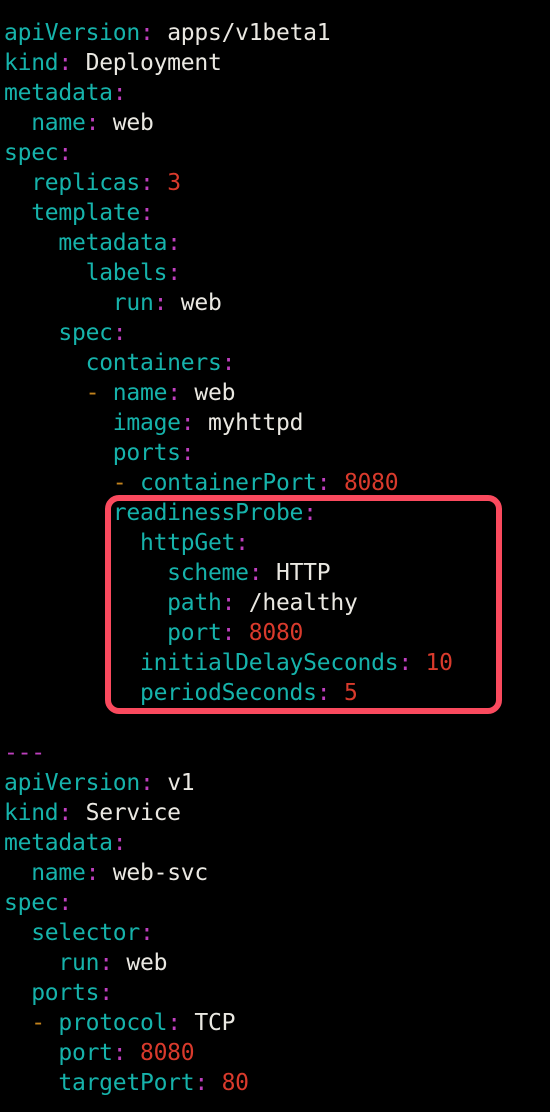  Describe the element at coordinates (249, 423) in the screenshot. I see `yaml-value: myhttpd` at that location.